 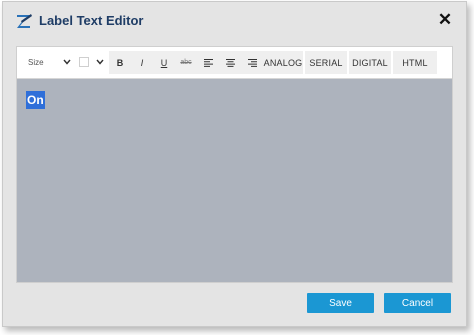 What do you see at coordinates (340, 303) in the screenshot?
I see `save-button: Save` at bounding box center [340, 303].